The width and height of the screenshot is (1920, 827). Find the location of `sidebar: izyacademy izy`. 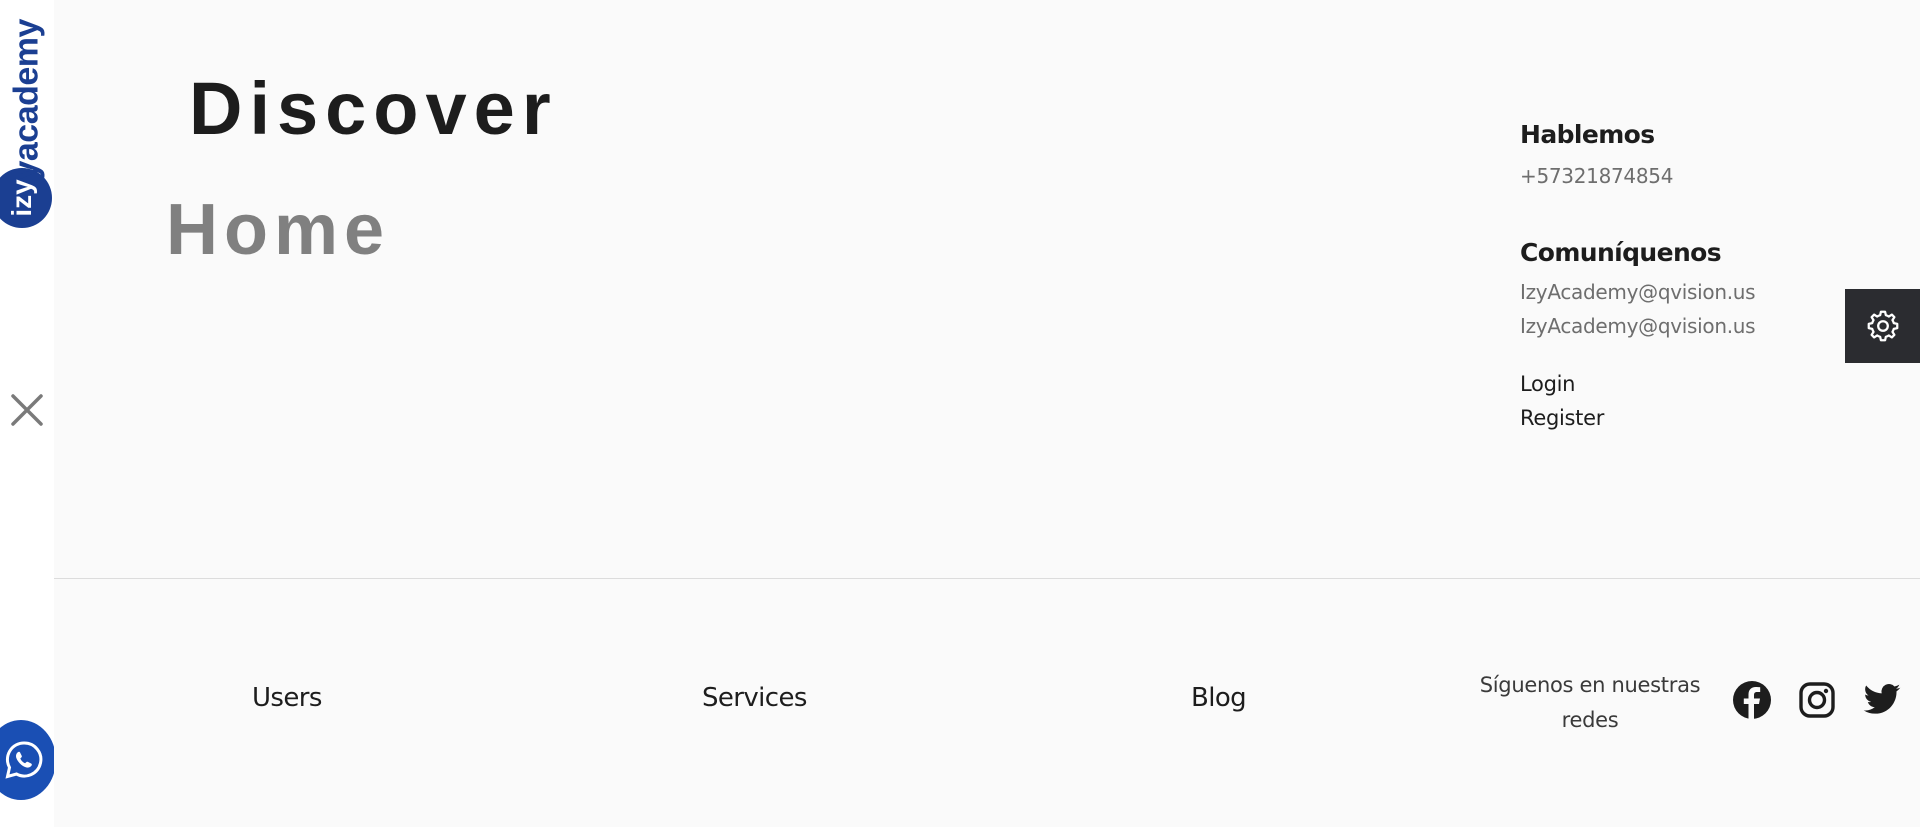

sidebar: izyacademy izy is located at coordinates (28, 413).